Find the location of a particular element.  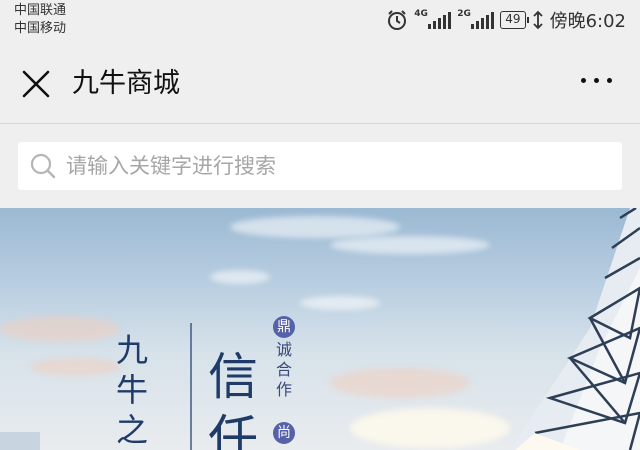

network-type-1: 4G is located at coordinates (421, 14).